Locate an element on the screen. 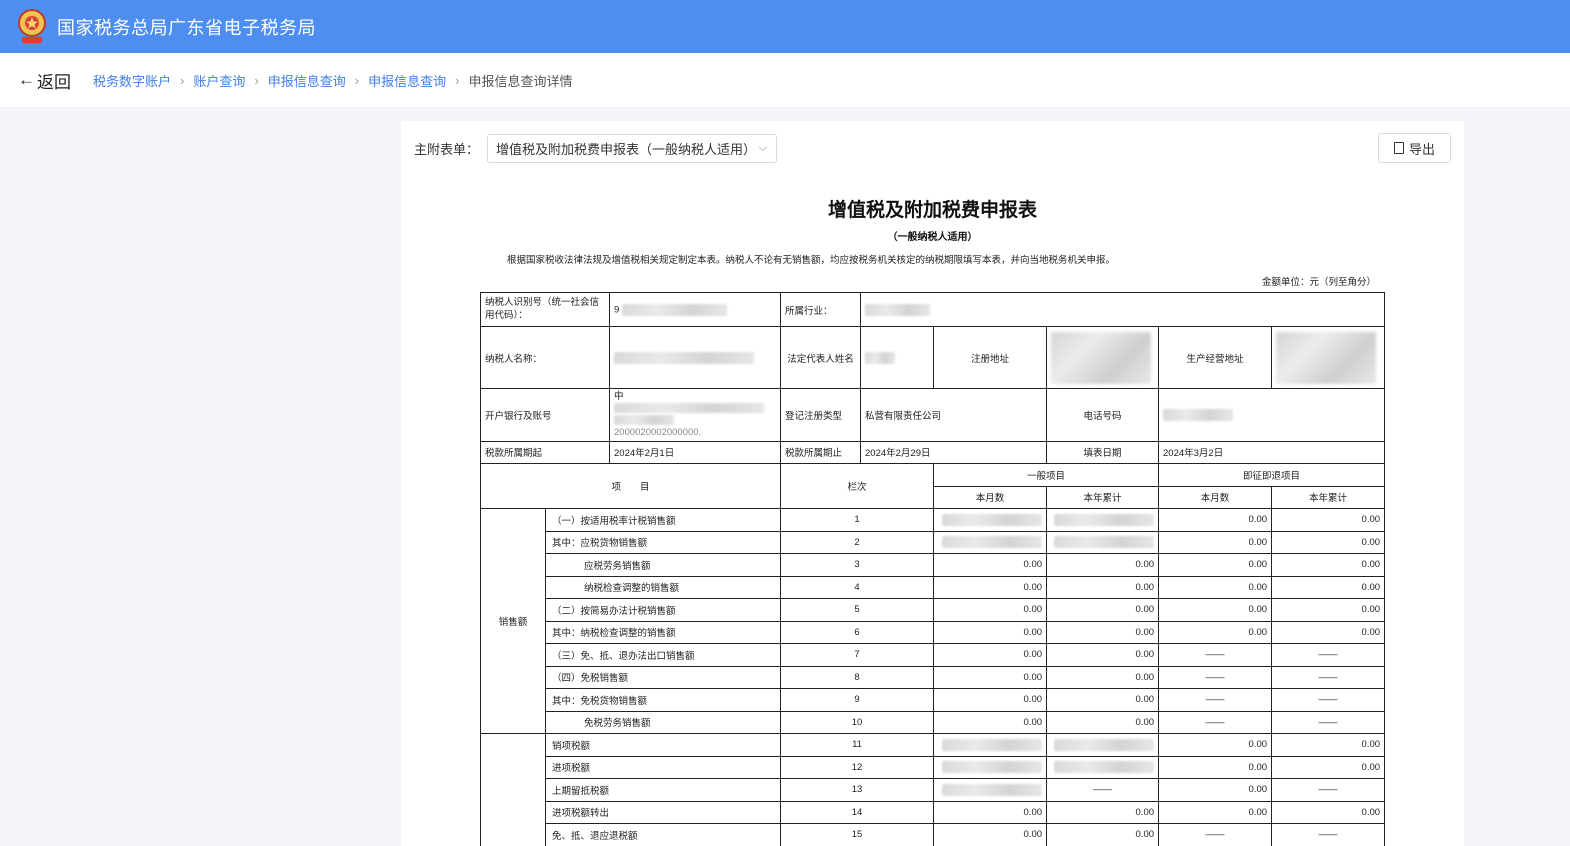 This screenshot has height=846, width=1570. taxpayer-name-label: 纳税人名称： is located at coordinates (545, 357).